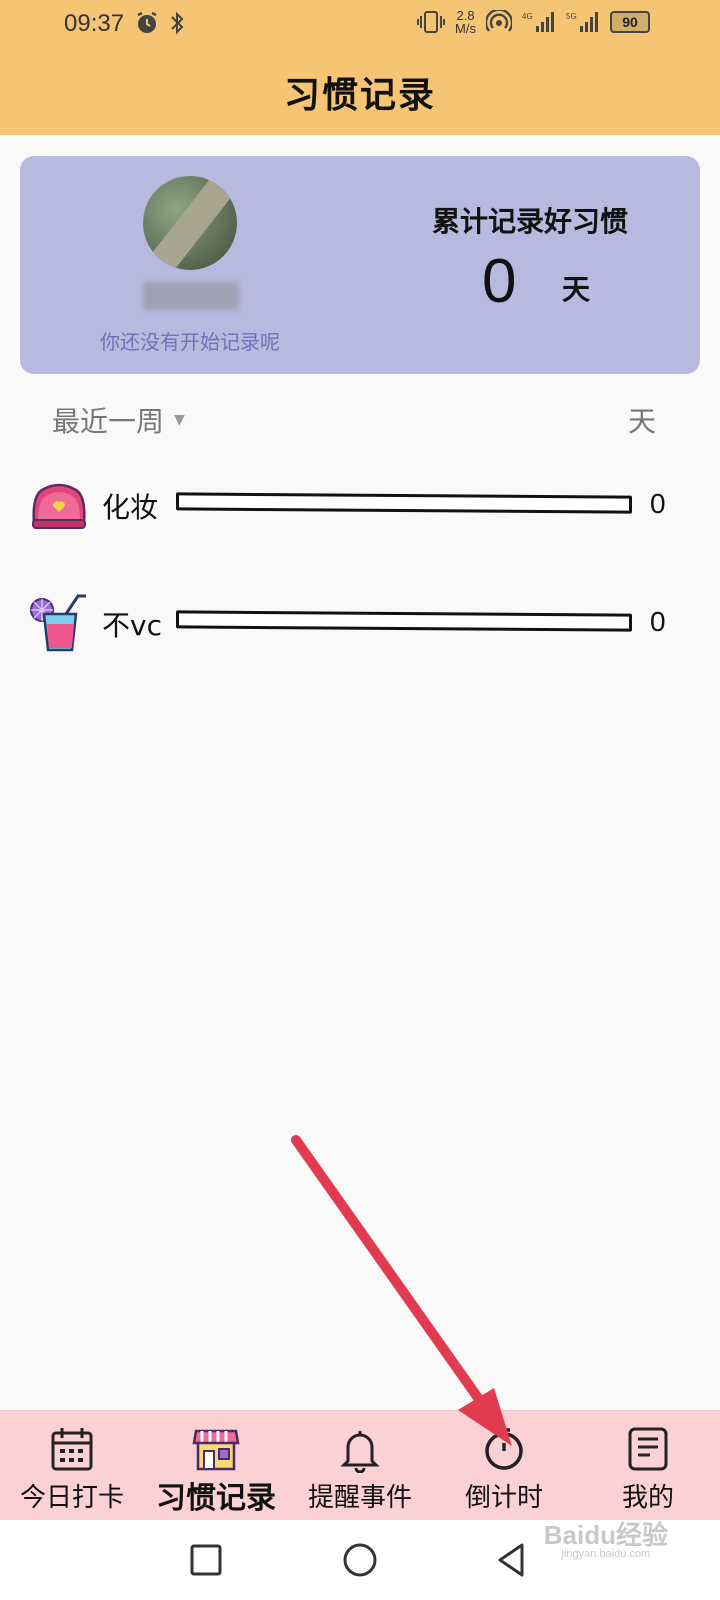  Describe the element at coordinates (465, 22) in the screenshot. I see `network-speed: 2.8 M/s` at that location.